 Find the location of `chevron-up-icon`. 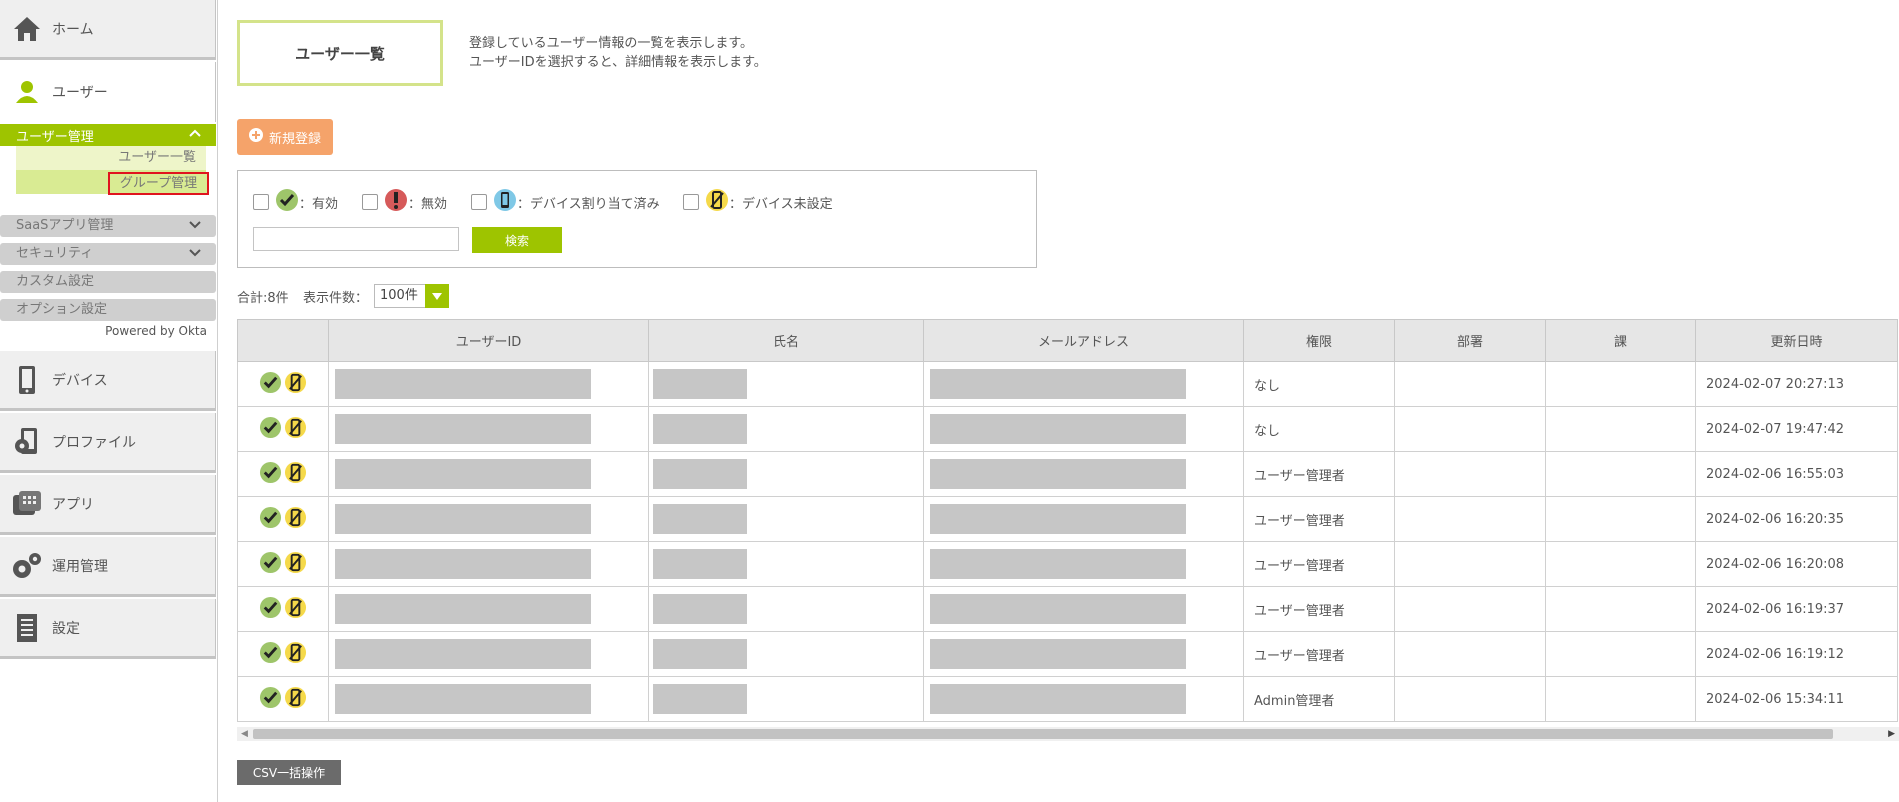

chevron-up-icon is located at coordinates (195, 135).